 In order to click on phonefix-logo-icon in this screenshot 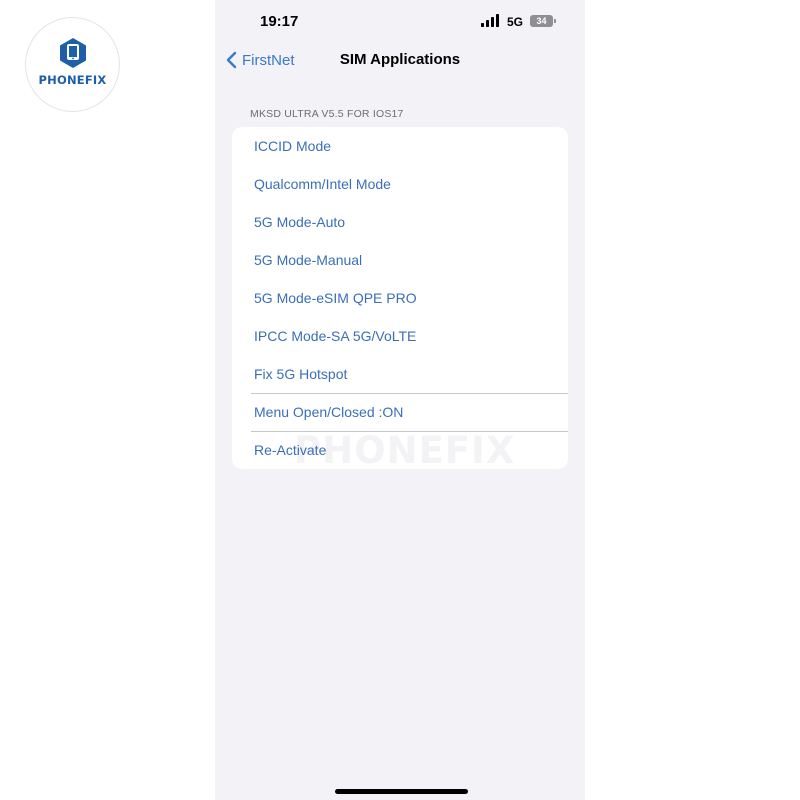, I will do `click(72, 52)`.